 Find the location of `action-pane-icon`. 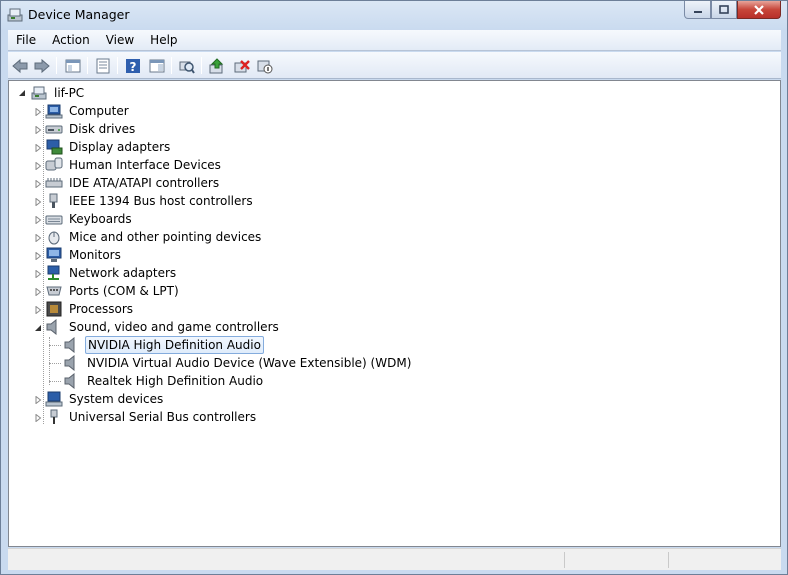

action-pane-icon is located at coordinates (157, 65).